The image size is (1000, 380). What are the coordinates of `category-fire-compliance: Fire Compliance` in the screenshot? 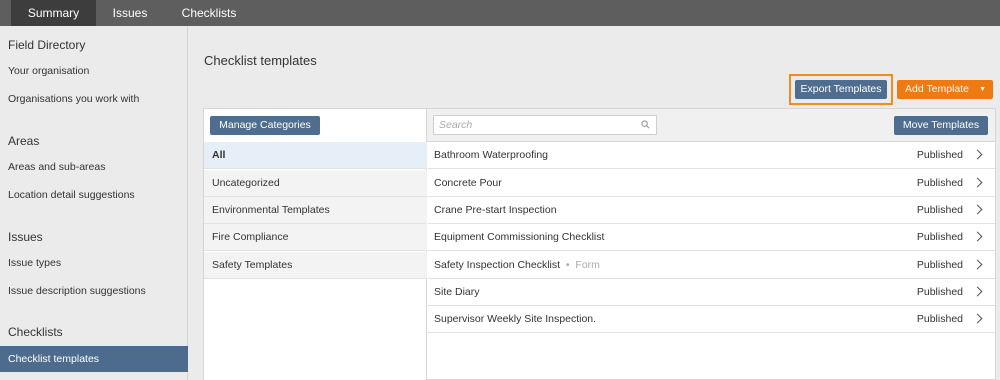 It's located at (315, 237).